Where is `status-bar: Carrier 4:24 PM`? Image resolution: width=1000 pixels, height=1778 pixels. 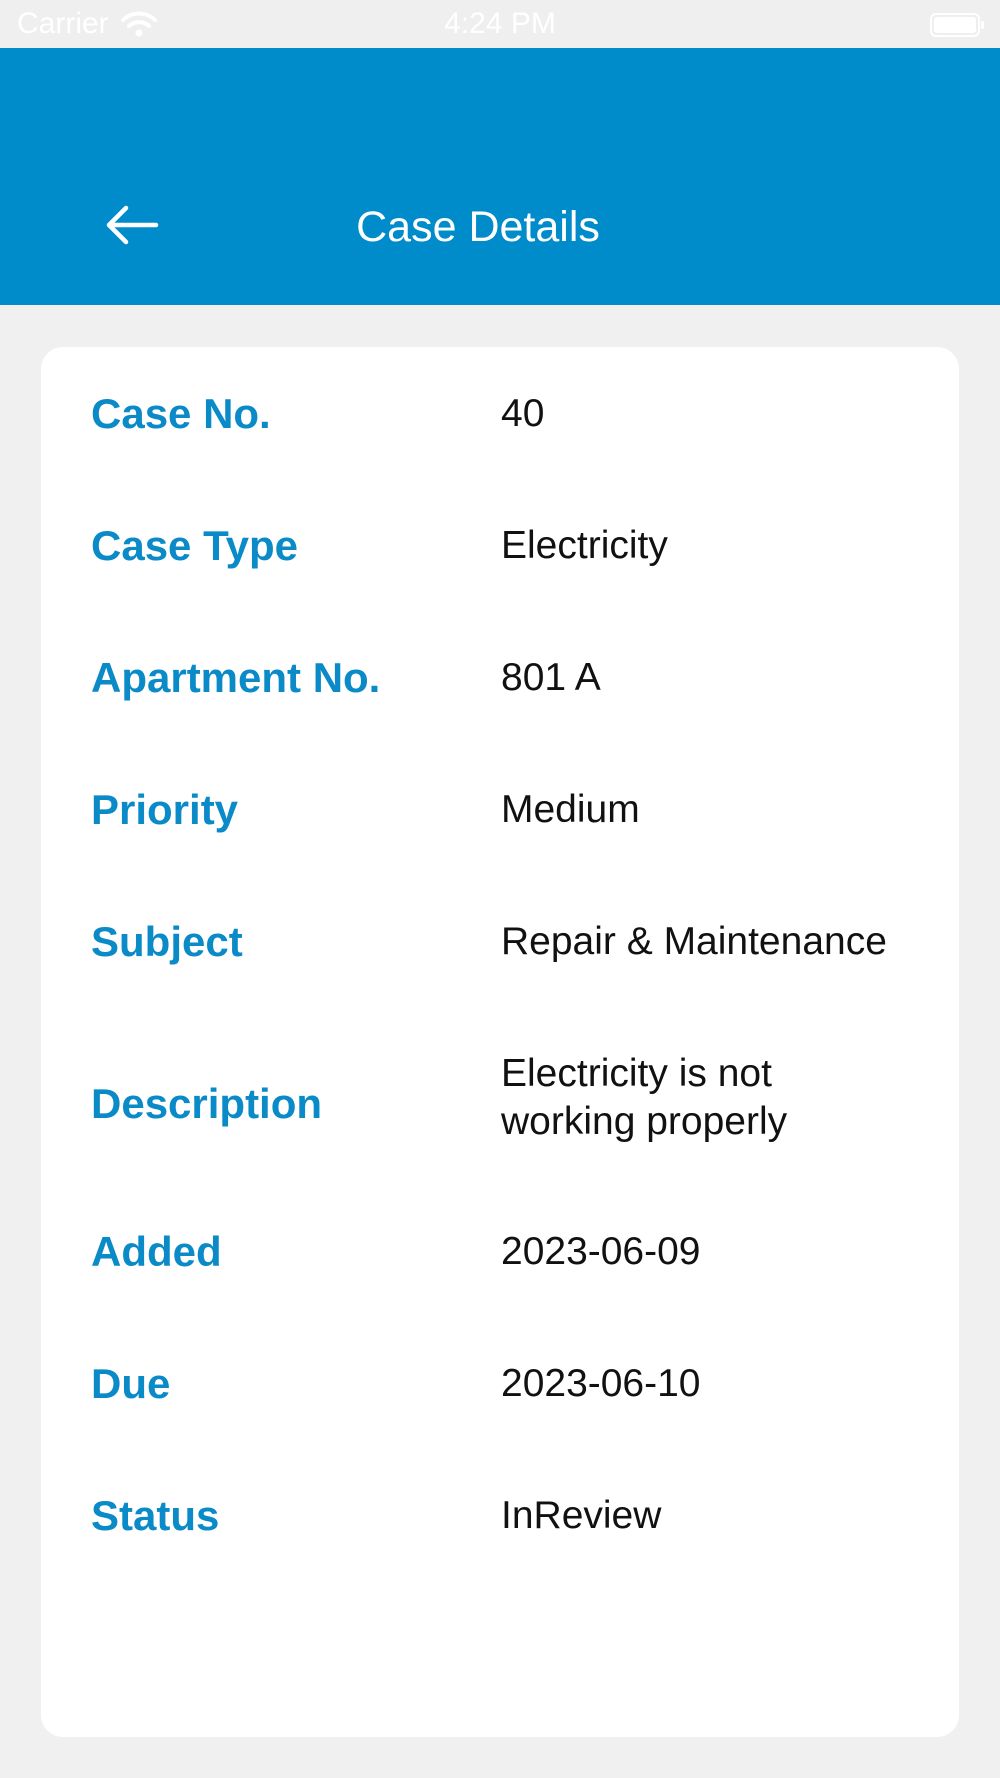
status-bar: Carrier 4:24 PM is located at coordinates (500, 24).